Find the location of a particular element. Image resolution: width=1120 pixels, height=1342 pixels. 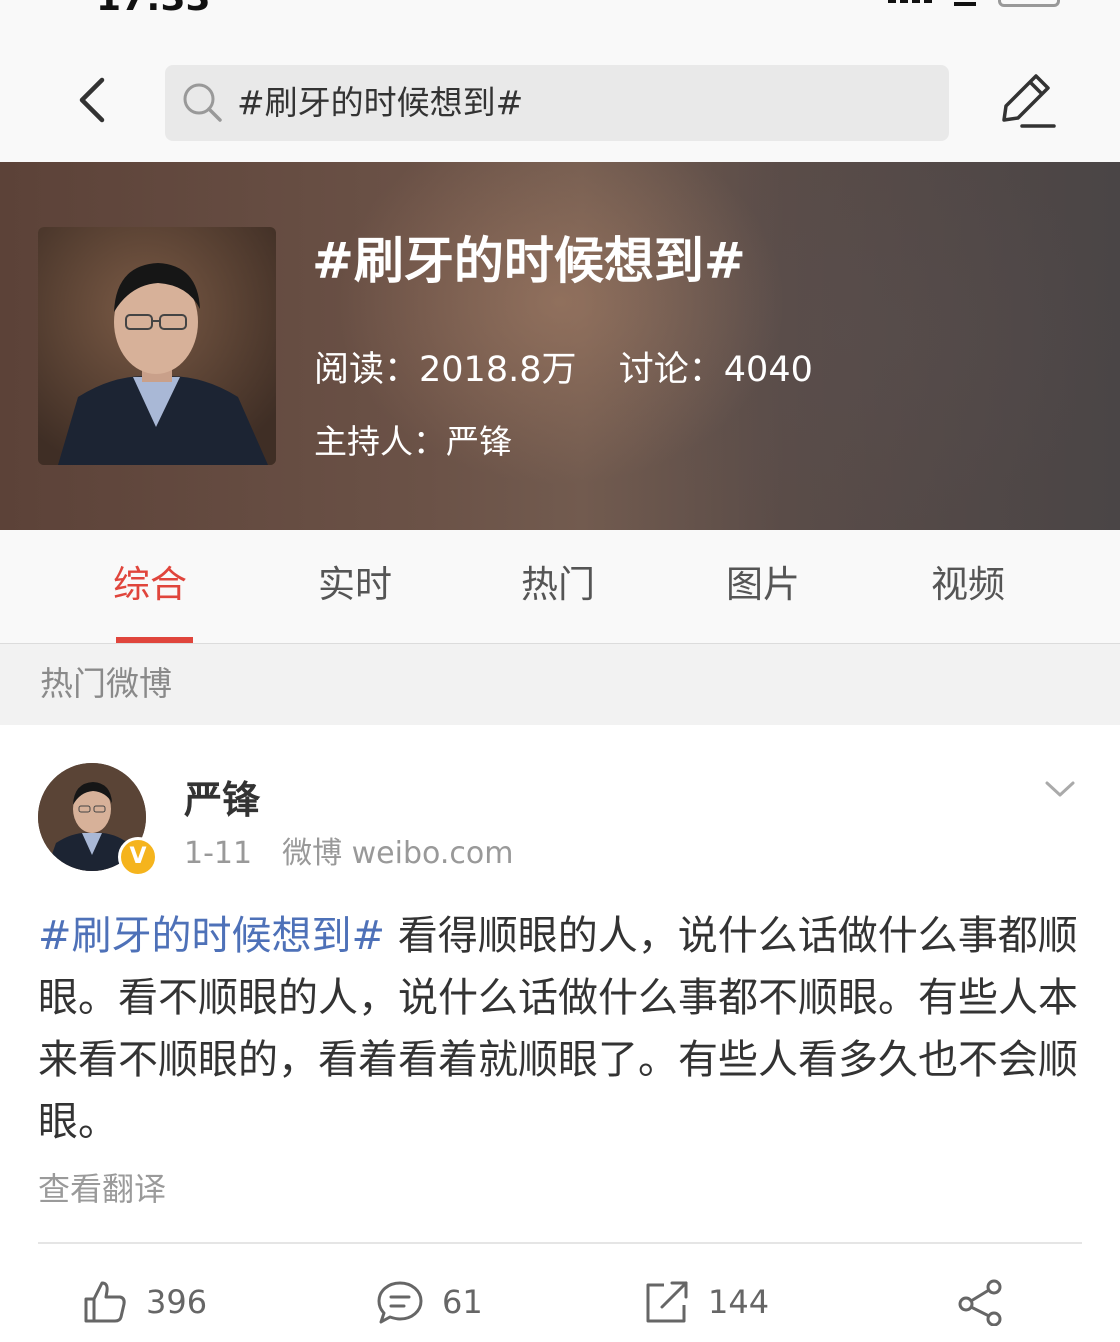

tab-comprehensive: 综合 is located at coordinates (150, 585).